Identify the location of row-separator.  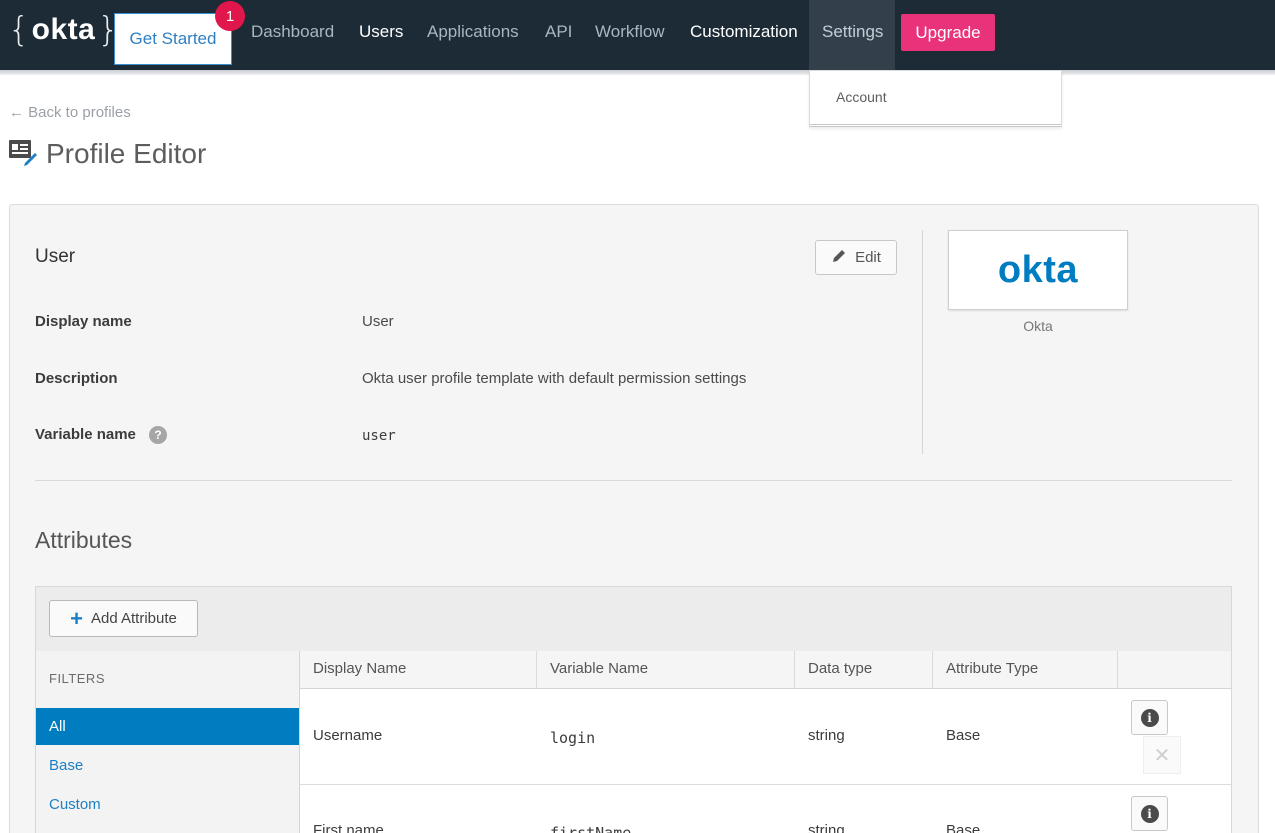
(765, 784).